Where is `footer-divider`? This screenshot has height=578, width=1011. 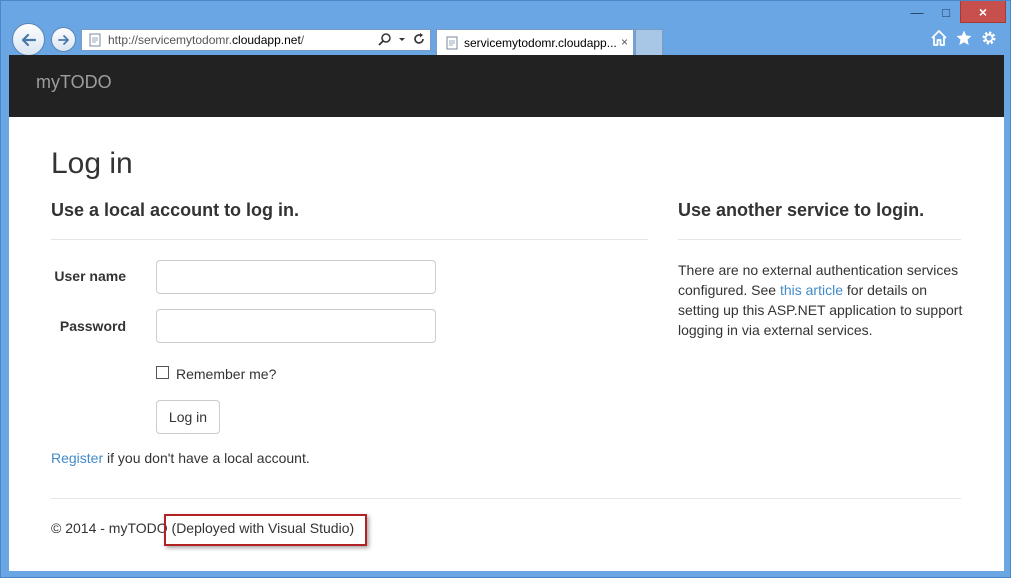
footer-divider is located at coordinates (506, 498).